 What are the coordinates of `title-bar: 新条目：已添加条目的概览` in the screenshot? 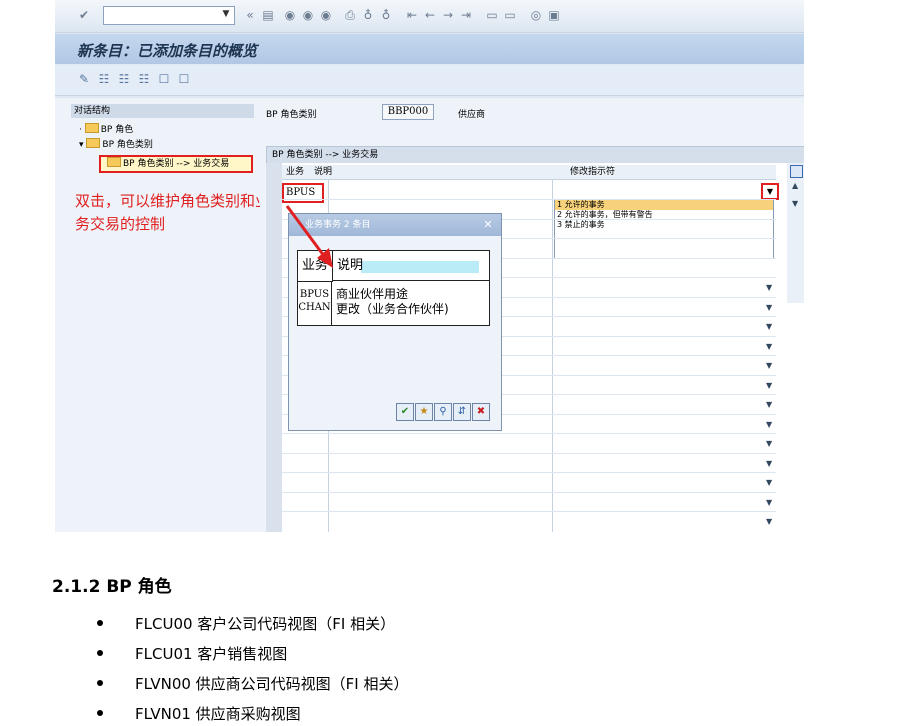 It's located at (429, 49).